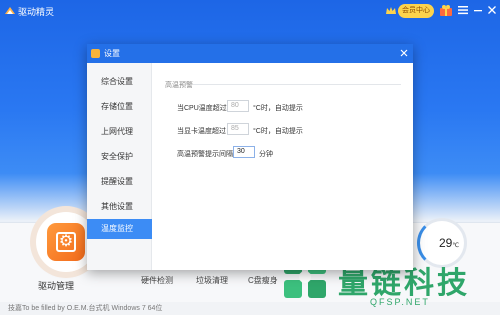 Image resolution: width=500 pixels, height=315 pixels. I want to click on minimize-icon, so click(478, 10).